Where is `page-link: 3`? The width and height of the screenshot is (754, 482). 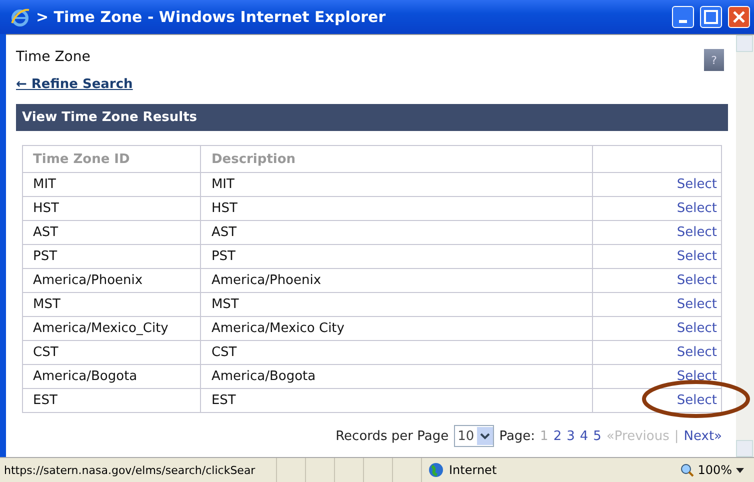
page-link: 3 is located at coordinates (570, 436).